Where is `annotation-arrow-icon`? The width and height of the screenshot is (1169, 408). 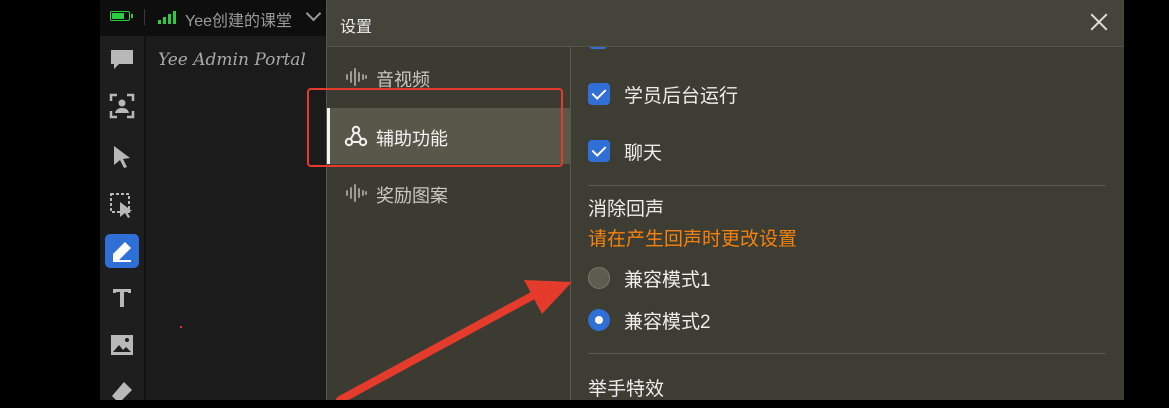 annotation-arrow-icon is located at coordinates (454, 340).